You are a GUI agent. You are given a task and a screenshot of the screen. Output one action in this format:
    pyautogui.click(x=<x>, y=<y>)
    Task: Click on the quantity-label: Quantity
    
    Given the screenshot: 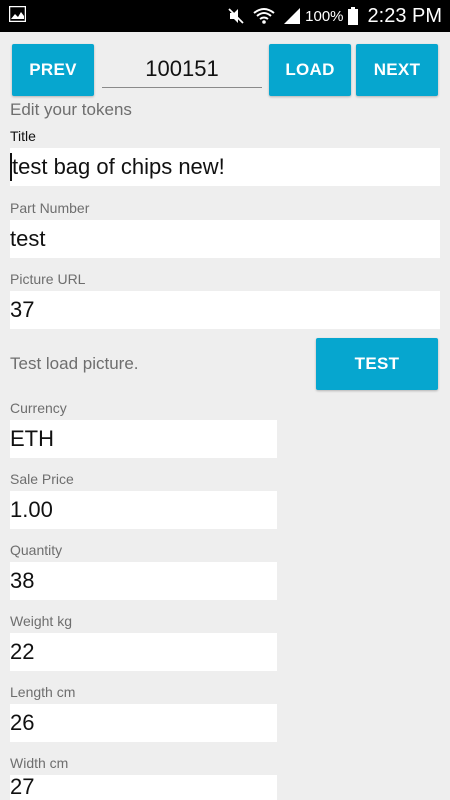 What is the action you would take?
    pyautogui.click(x=36, y=550)
    